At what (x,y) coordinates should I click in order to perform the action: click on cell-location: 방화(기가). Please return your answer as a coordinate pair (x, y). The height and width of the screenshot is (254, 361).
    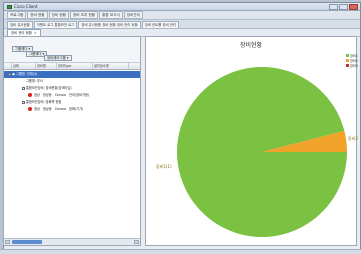
    Looking at the image, I should click on (76, 109).